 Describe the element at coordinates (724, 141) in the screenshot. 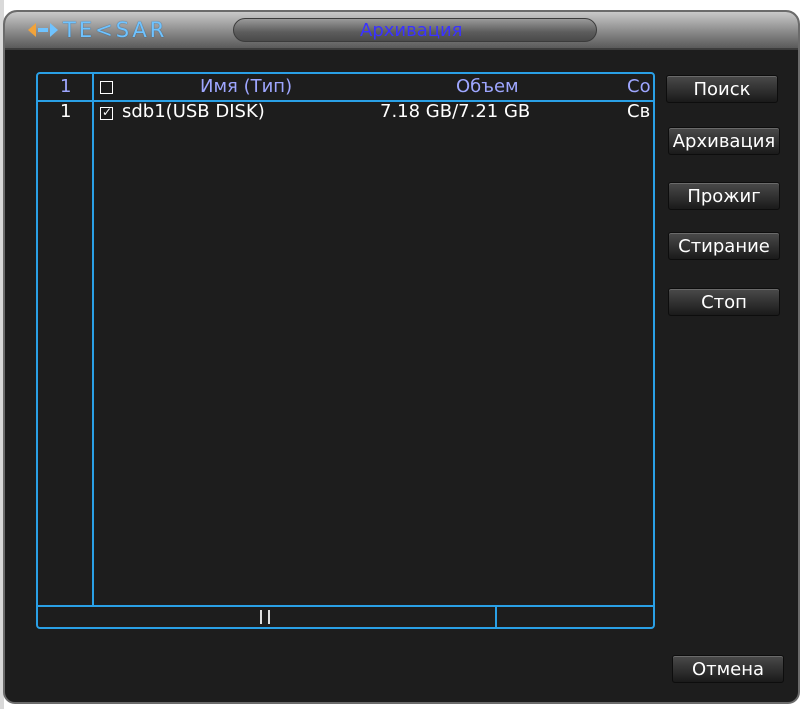

I see `archive-button: Архивация` at that location.